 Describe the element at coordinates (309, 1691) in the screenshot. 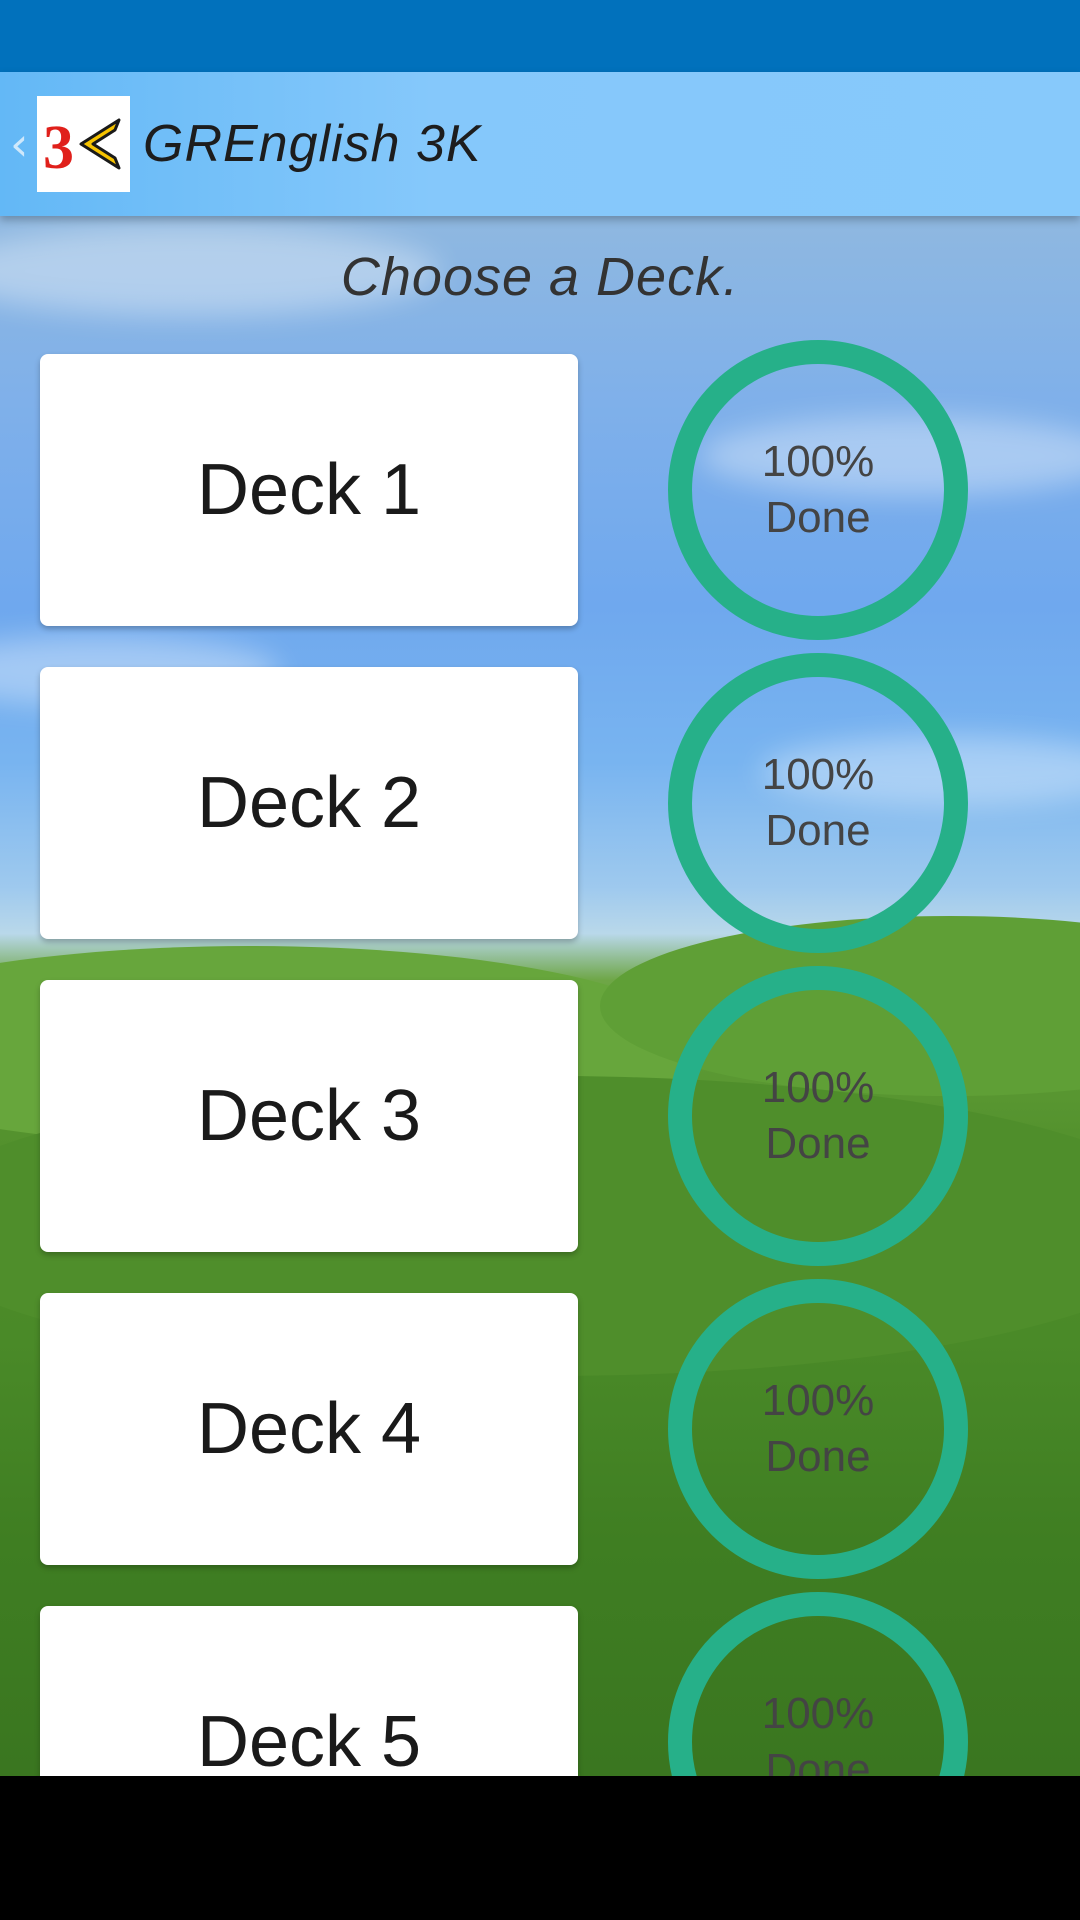

I see `deck-5-button: Deck 5` at that location.